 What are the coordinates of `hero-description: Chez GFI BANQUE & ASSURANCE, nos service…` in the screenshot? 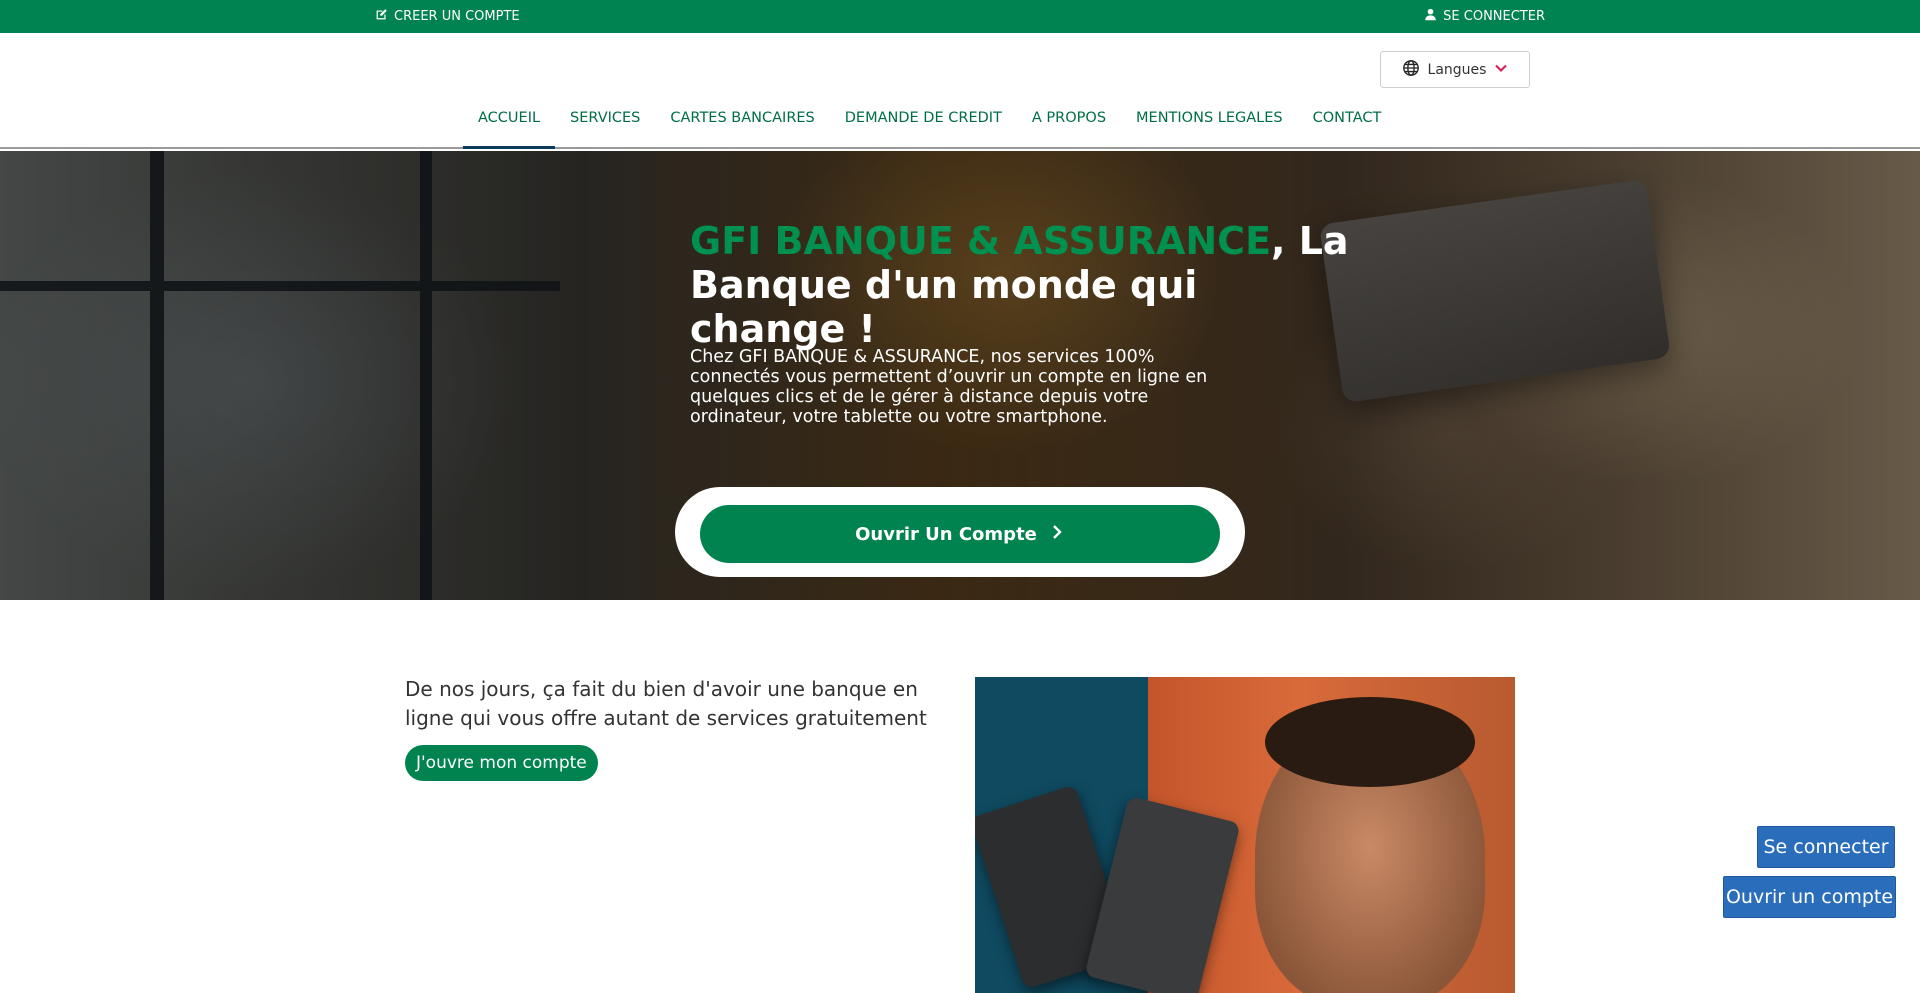 It's located at (949, 387).